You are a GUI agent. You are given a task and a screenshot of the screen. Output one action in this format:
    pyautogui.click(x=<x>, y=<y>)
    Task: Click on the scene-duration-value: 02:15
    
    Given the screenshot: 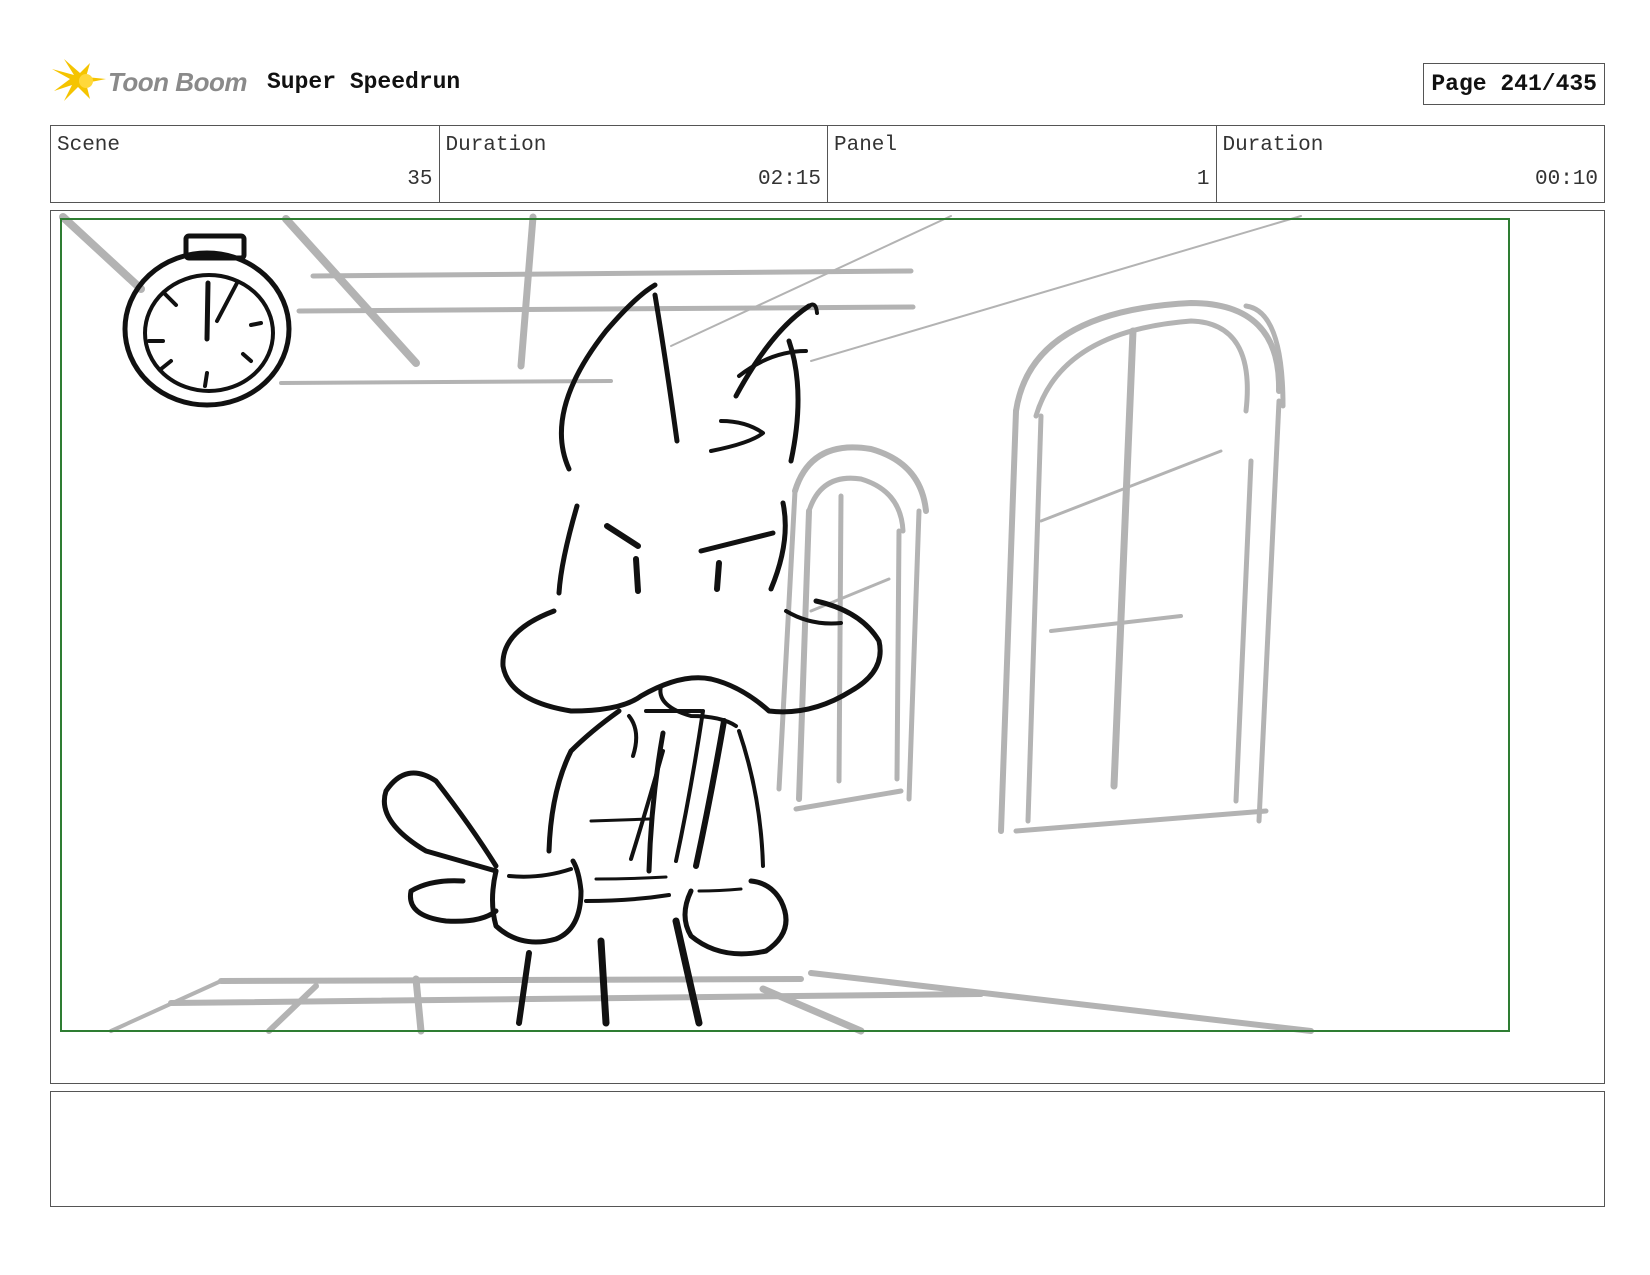 What is the action you would take?
    pyautogui.click(x=789, y=179)
    